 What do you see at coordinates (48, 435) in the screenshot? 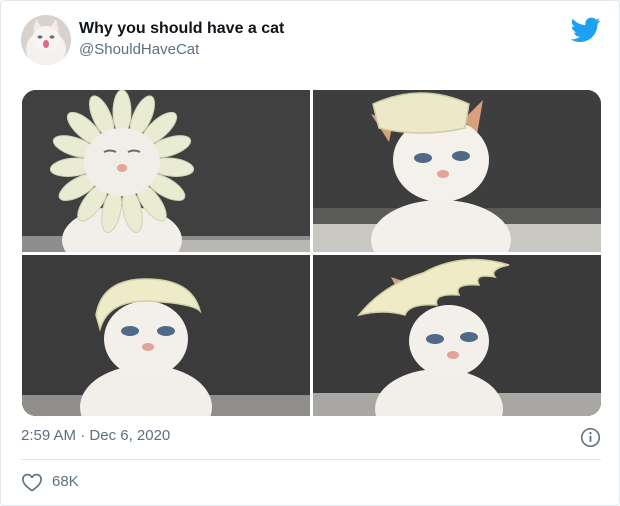
I see `tweet-time: 2:59 AM` at bounding box center [48, 435].